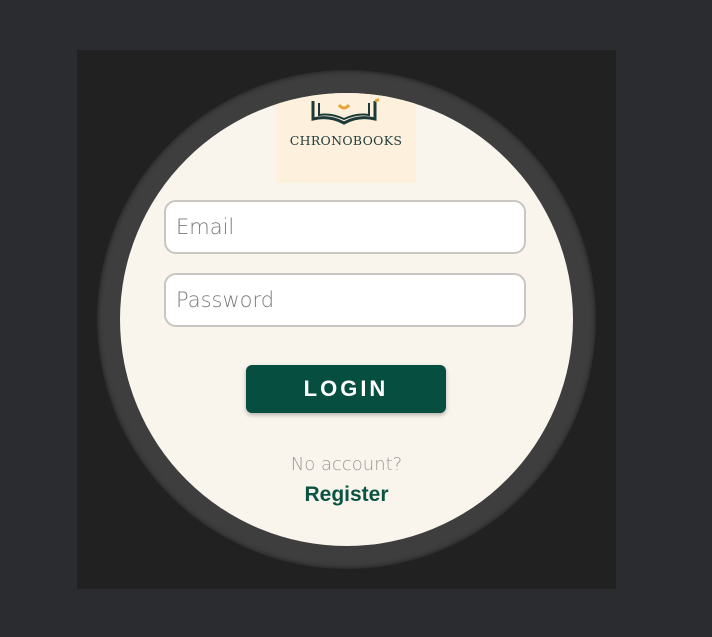  What do you see at coordinates (345, 300) in the screenshot?
I see `password-field` at bounding box center [345, 300].